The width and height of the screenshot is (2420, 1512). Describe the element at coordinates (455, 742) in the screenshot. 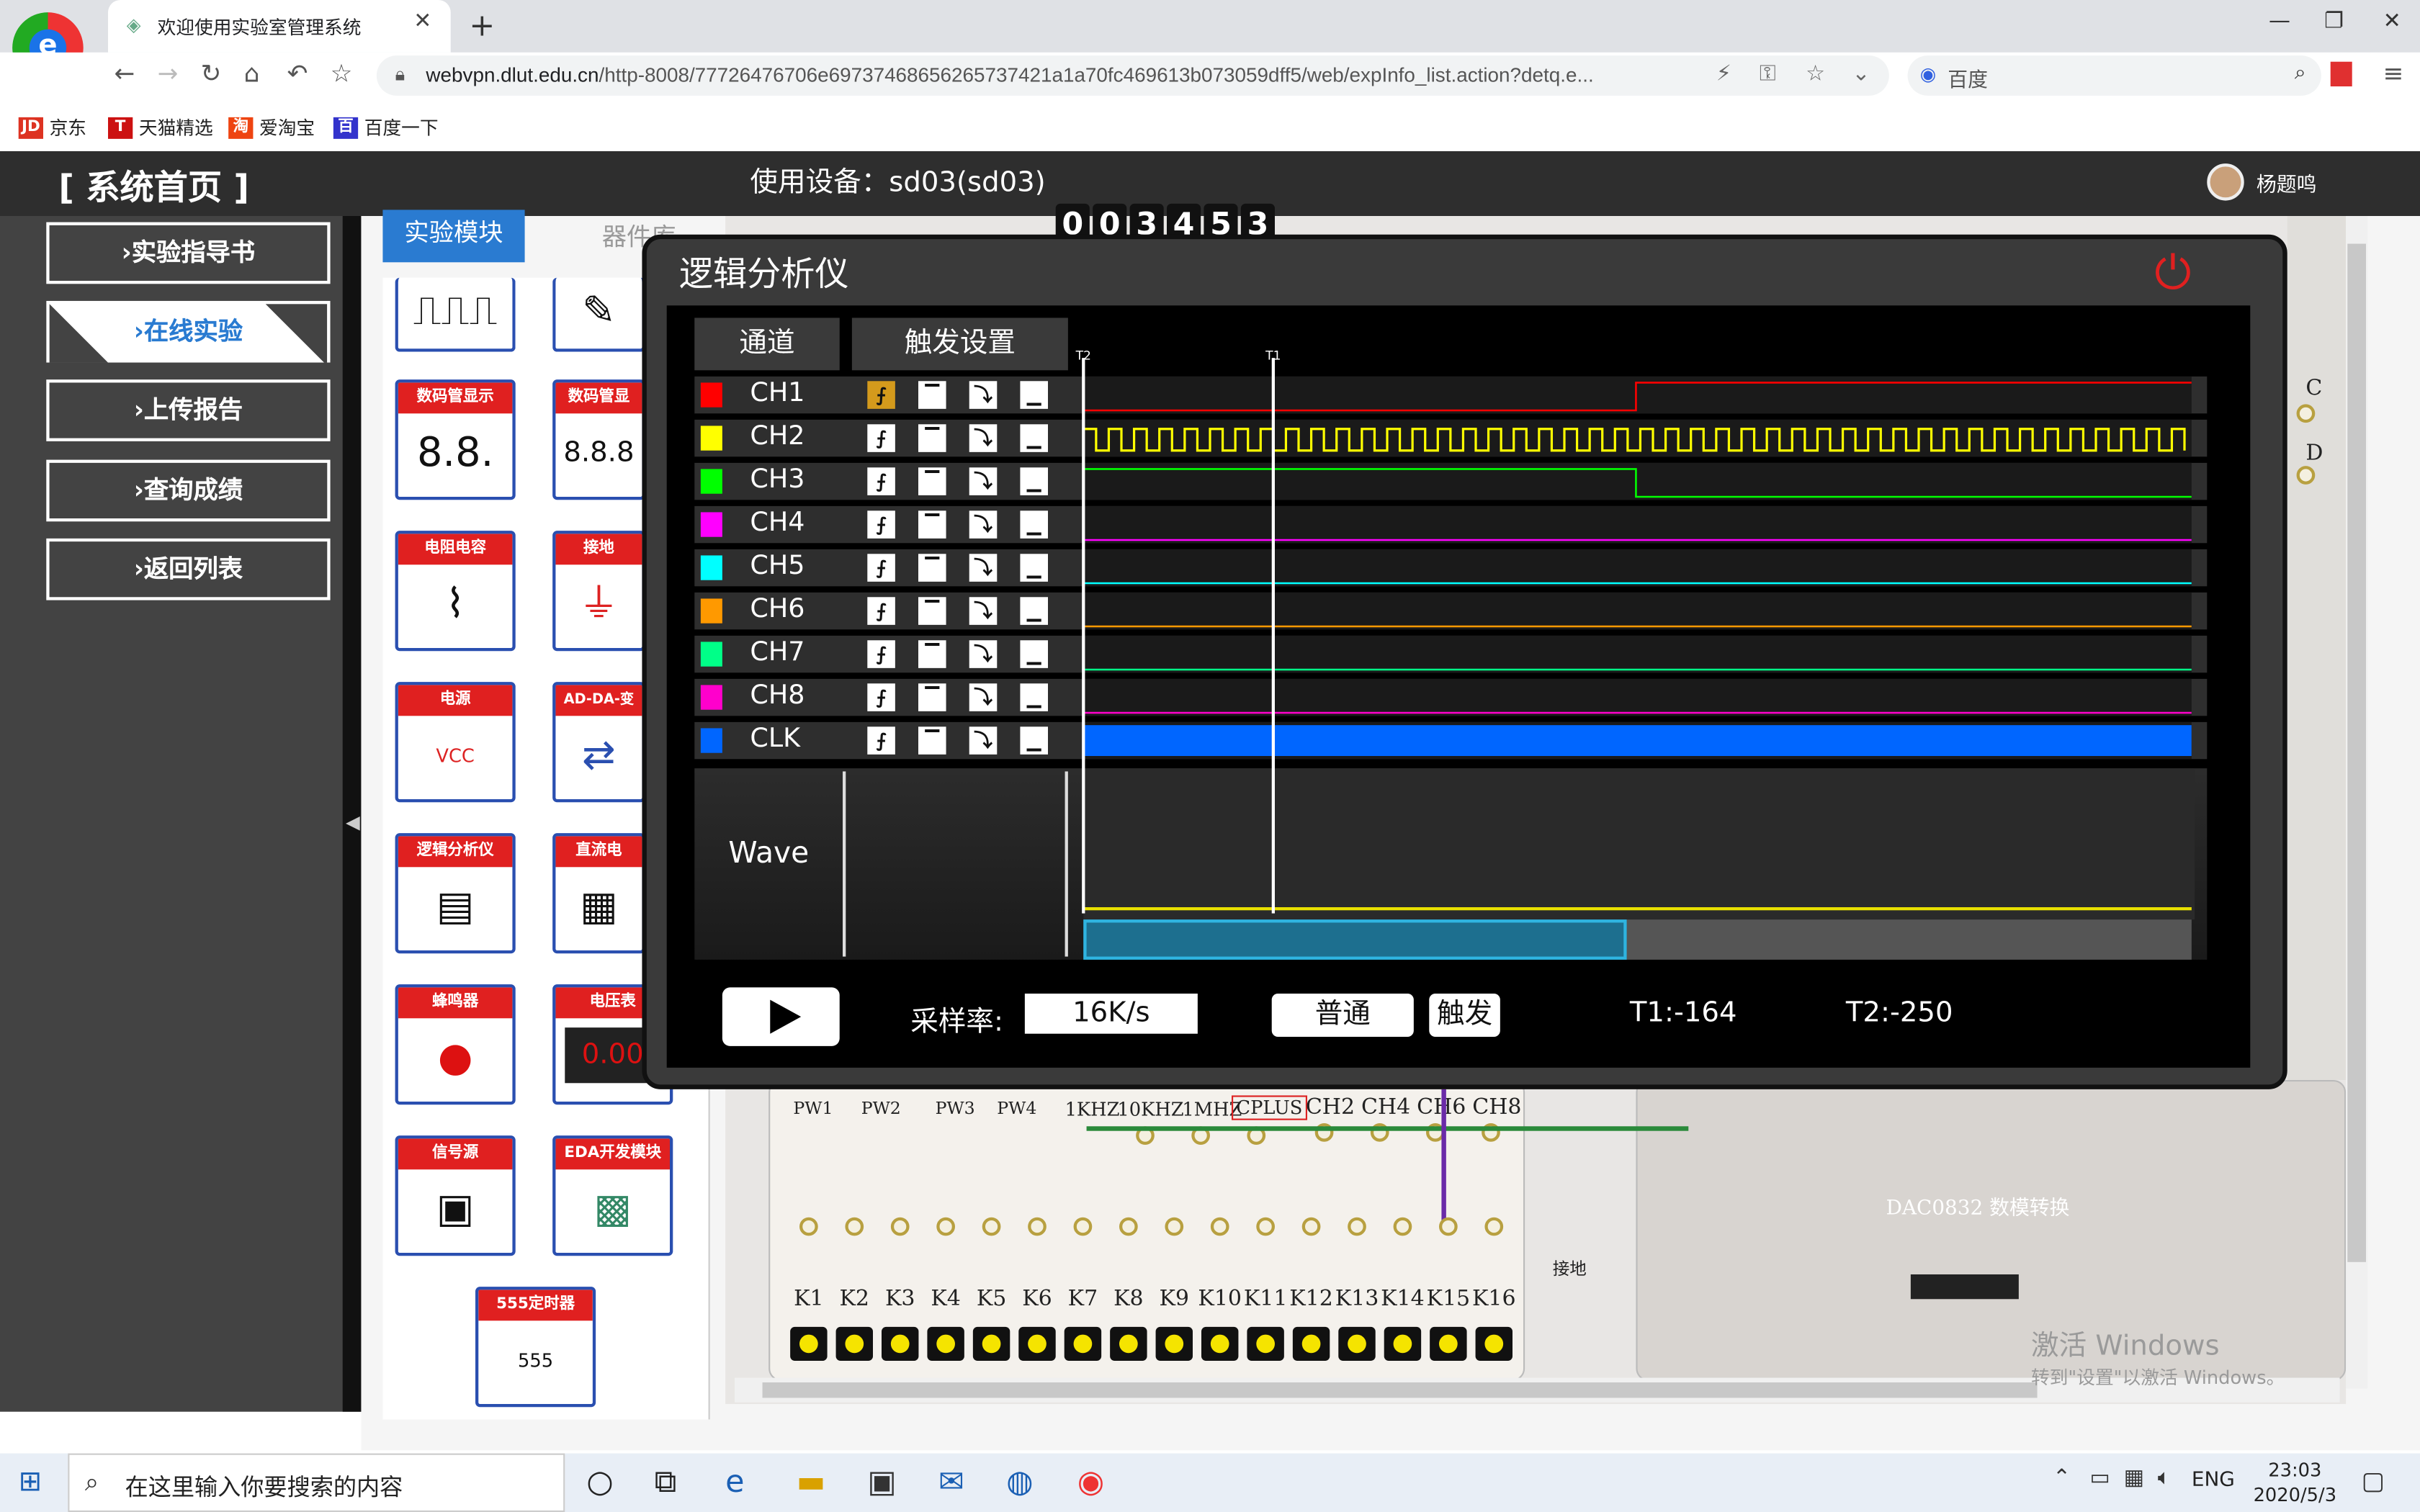

I see `module-power: 电源 VCC` at that location.